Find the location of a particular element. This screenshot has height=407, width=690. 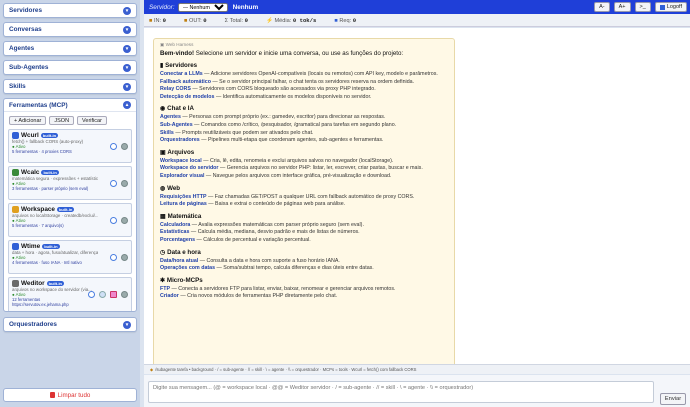

stat-in: ■ IN: 0 is located at coordinates (158, 20).